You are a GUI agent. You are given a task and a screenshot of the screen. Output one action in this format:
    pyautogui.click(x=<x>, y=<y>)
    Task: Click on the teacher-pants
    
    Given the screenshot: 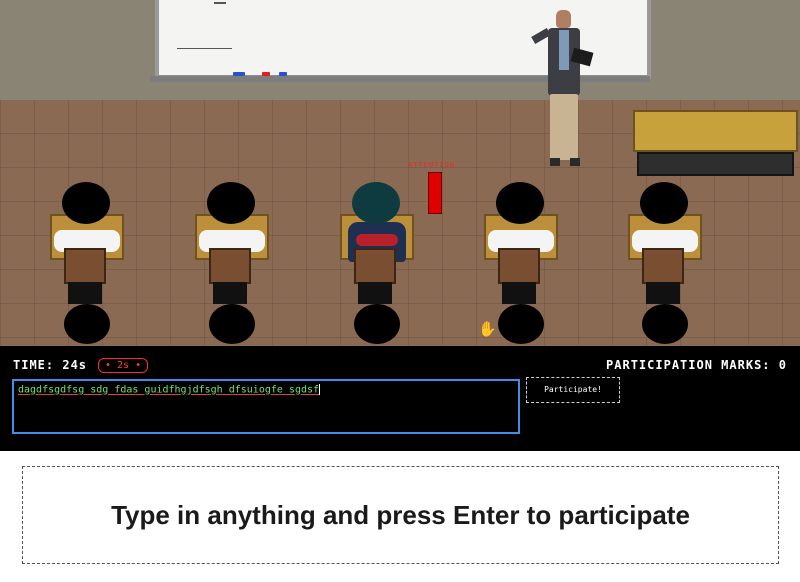 What is the action you would take?
    pyautogui.click(x=564, y=127)
    